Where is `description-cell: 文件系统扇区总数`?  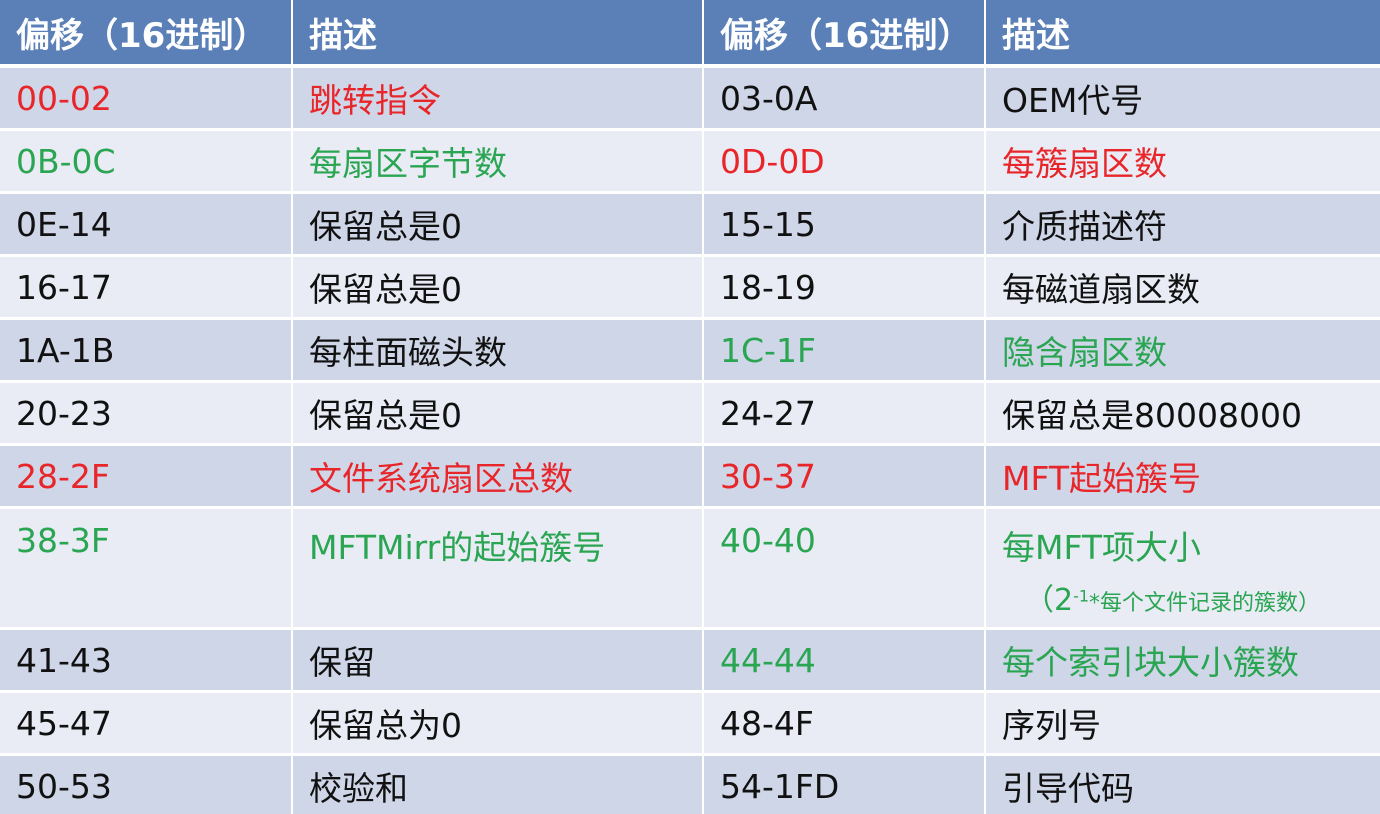
description-cell: 文件系统扇区总数 is located at coordinates (498, 476).